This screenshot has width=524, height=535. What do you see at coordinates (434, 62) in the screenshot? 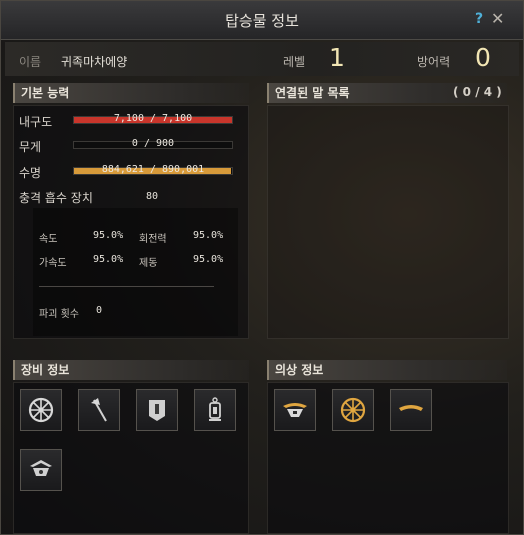
I see `defense-label: 방어력` at bounding box center [434, 62].